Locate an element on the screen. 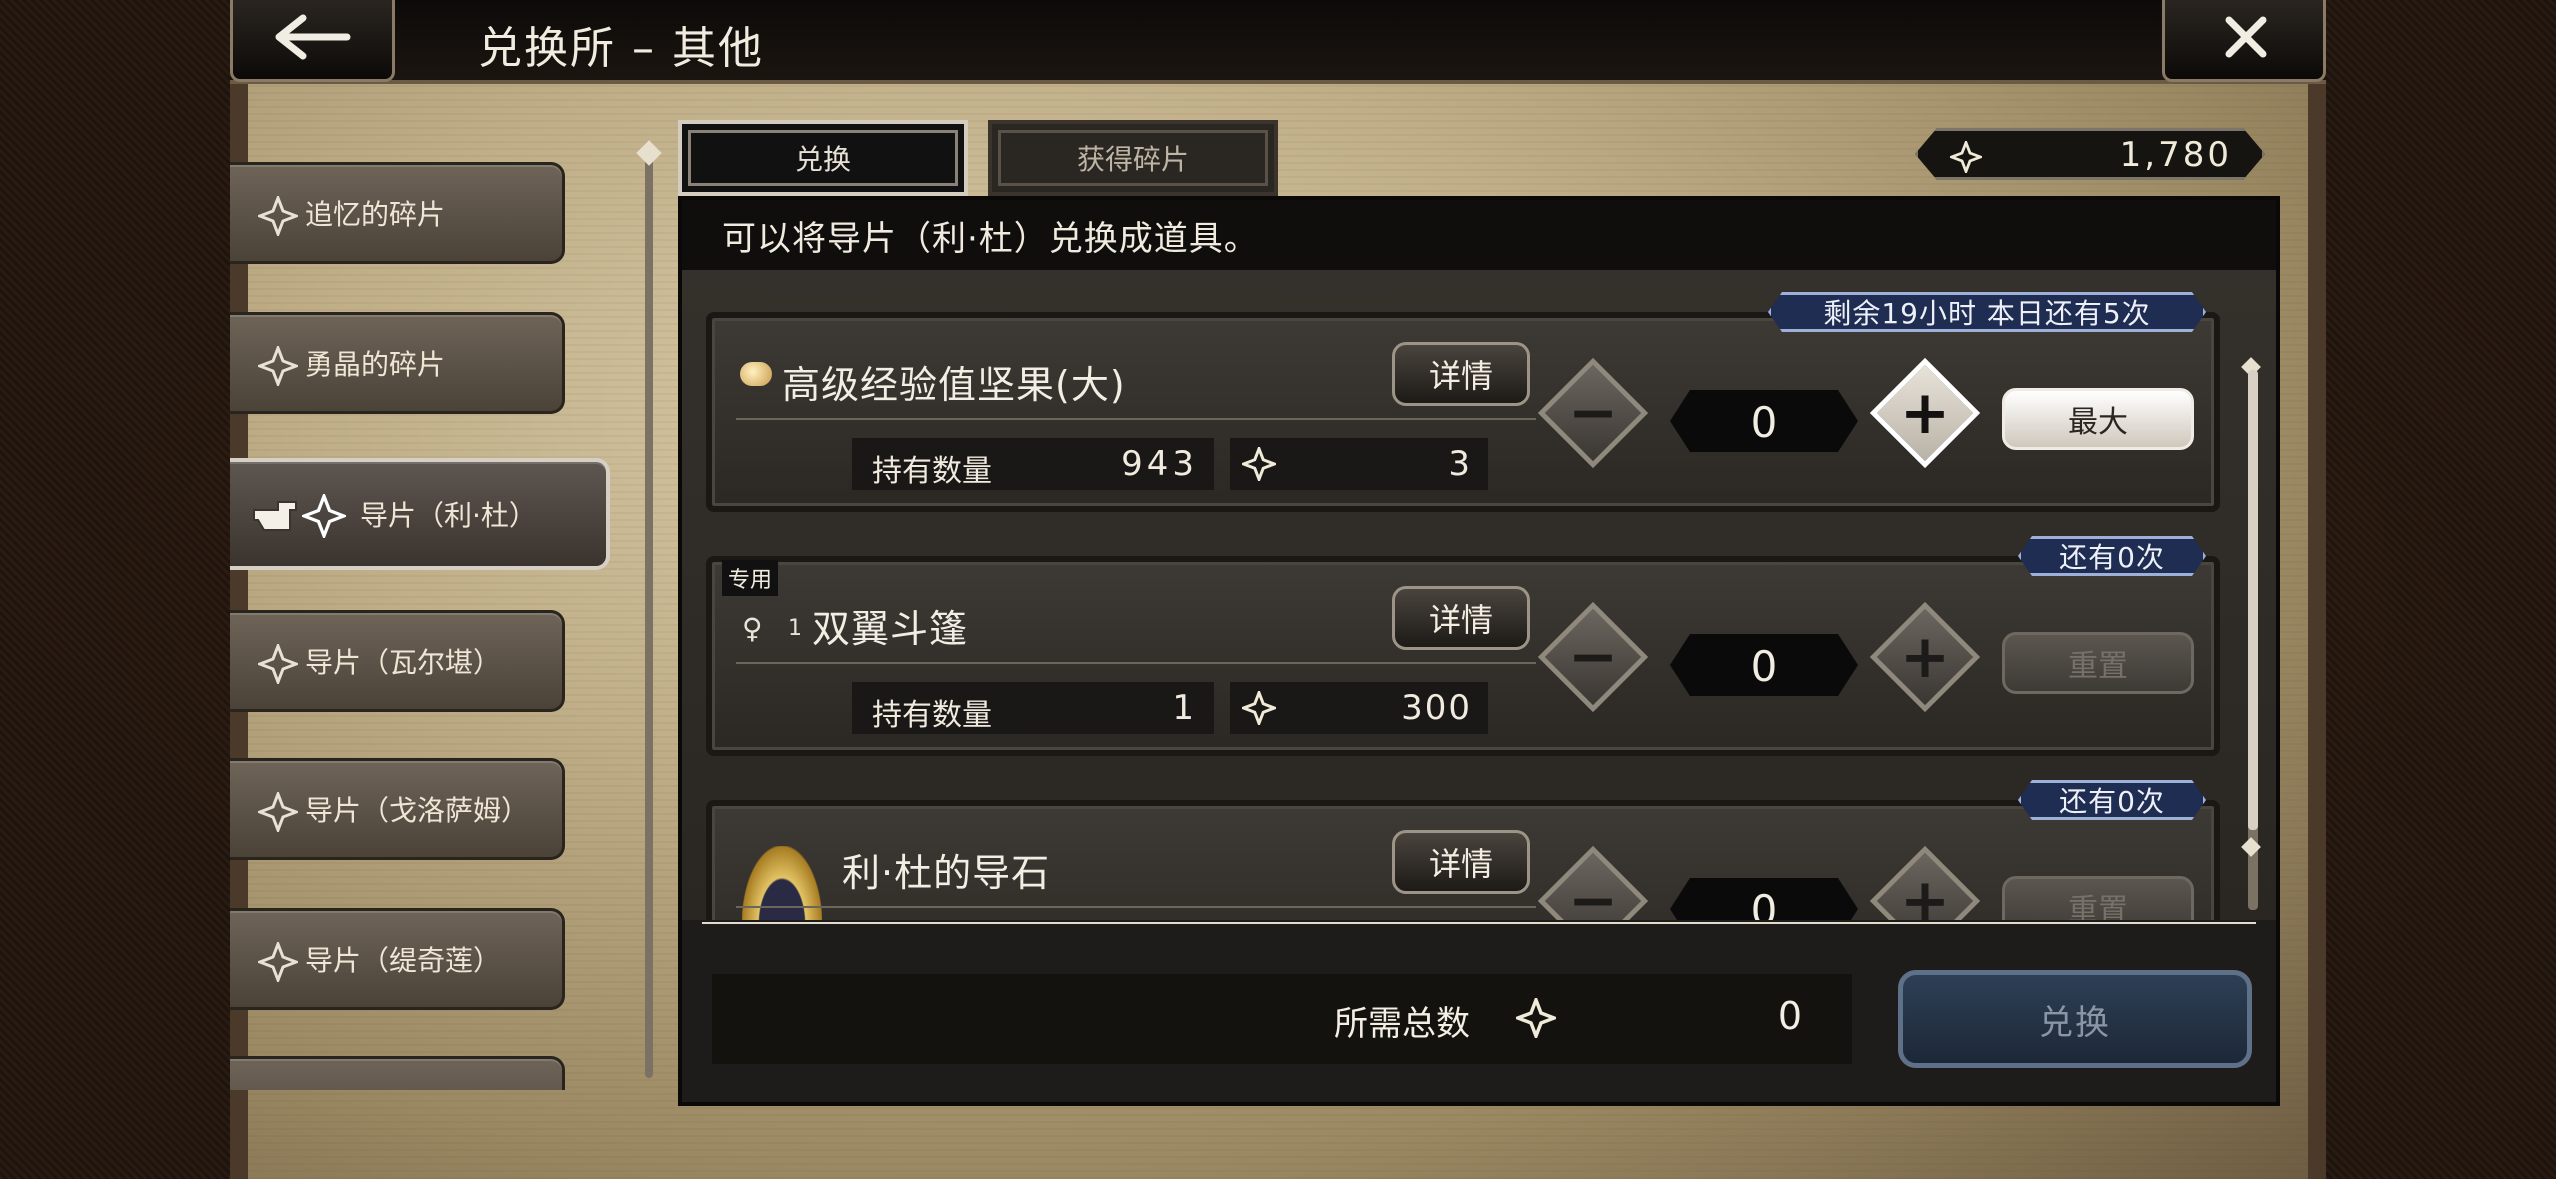 This screenshot has height=1179, width=2556. sidebar-item-partial is located at coordinates (397, 1073).